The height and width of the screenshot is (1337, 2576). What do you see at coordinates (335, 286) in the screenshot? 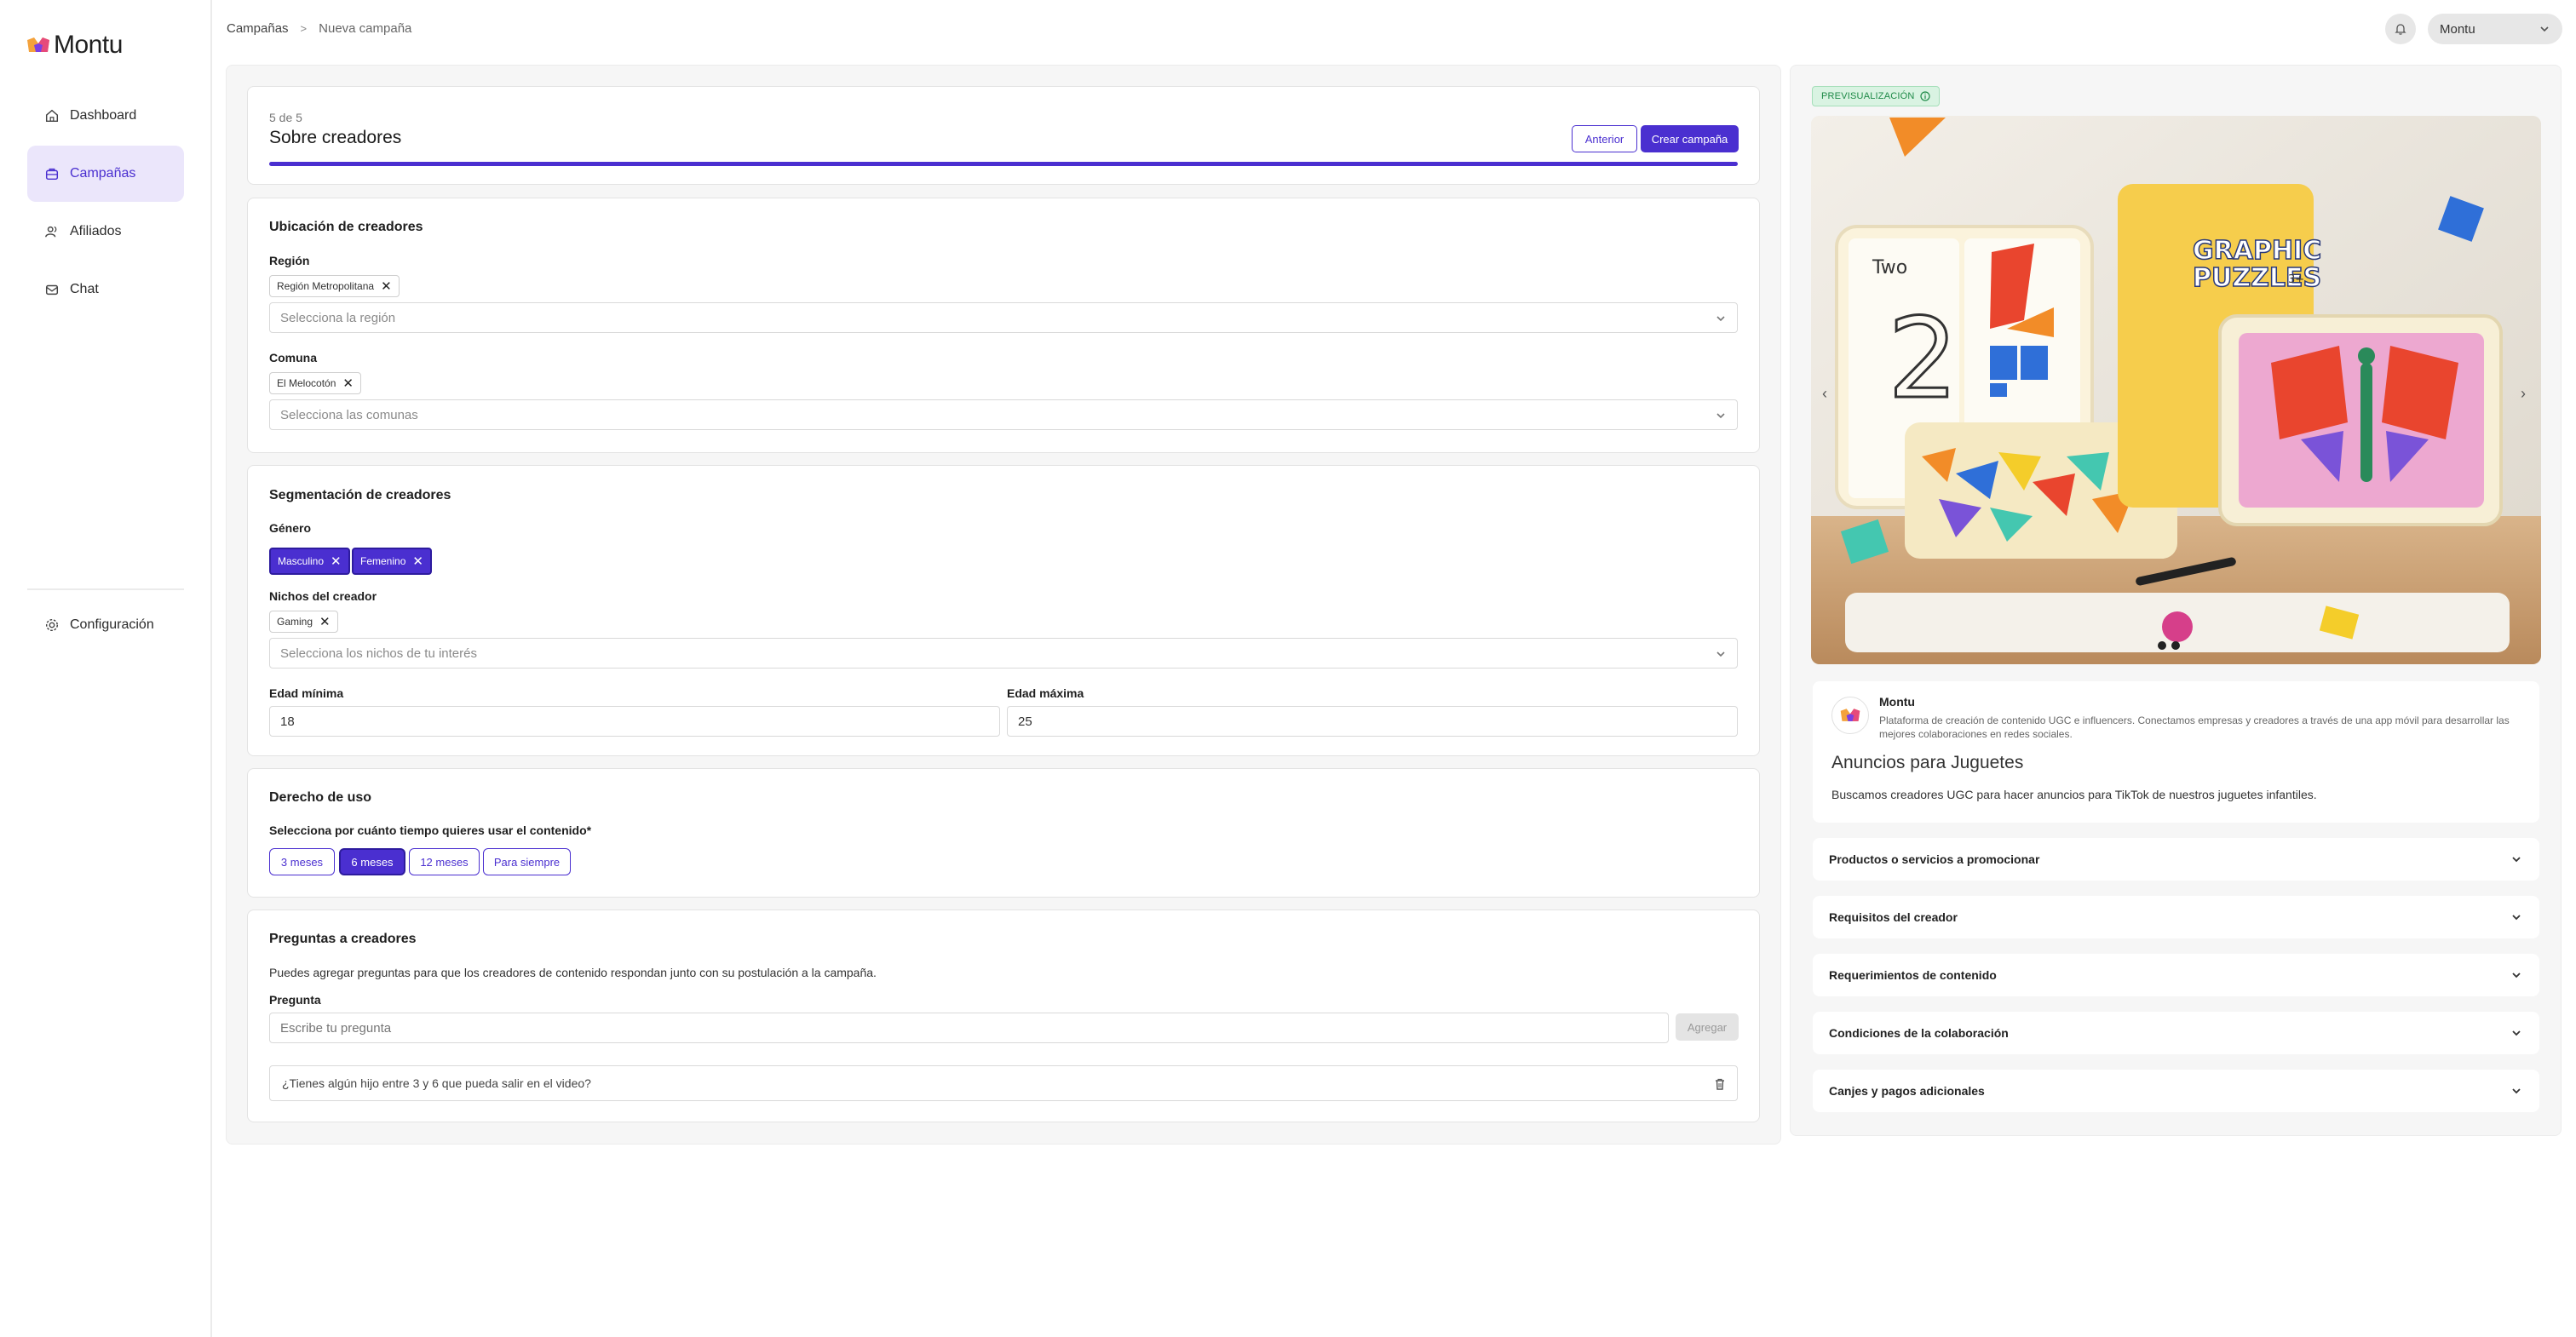
I see `region-chip: Región Metropolitana ✕` at bounding box center [335, 286].